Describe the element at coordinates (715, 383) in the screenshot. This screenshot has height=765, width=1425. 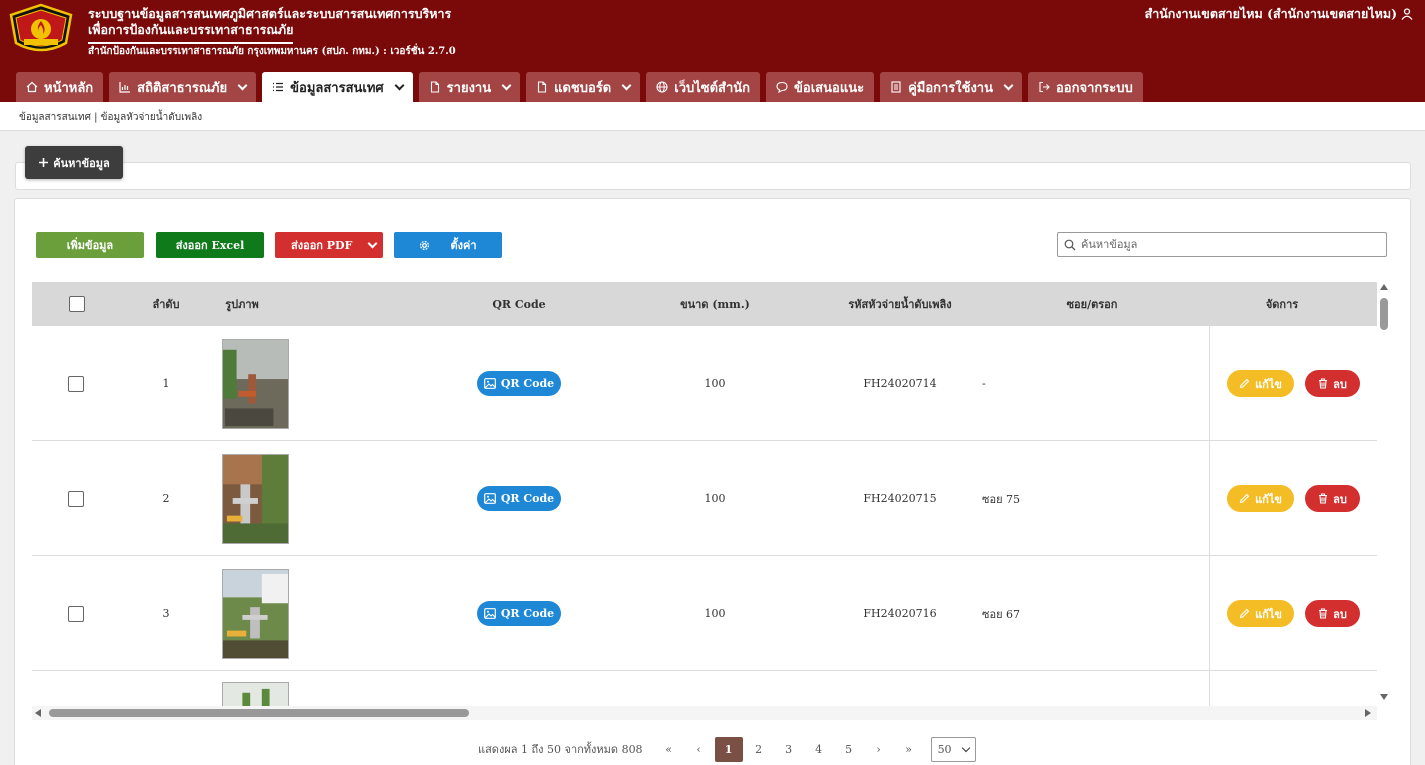
I see `row-size: 100` at that location.